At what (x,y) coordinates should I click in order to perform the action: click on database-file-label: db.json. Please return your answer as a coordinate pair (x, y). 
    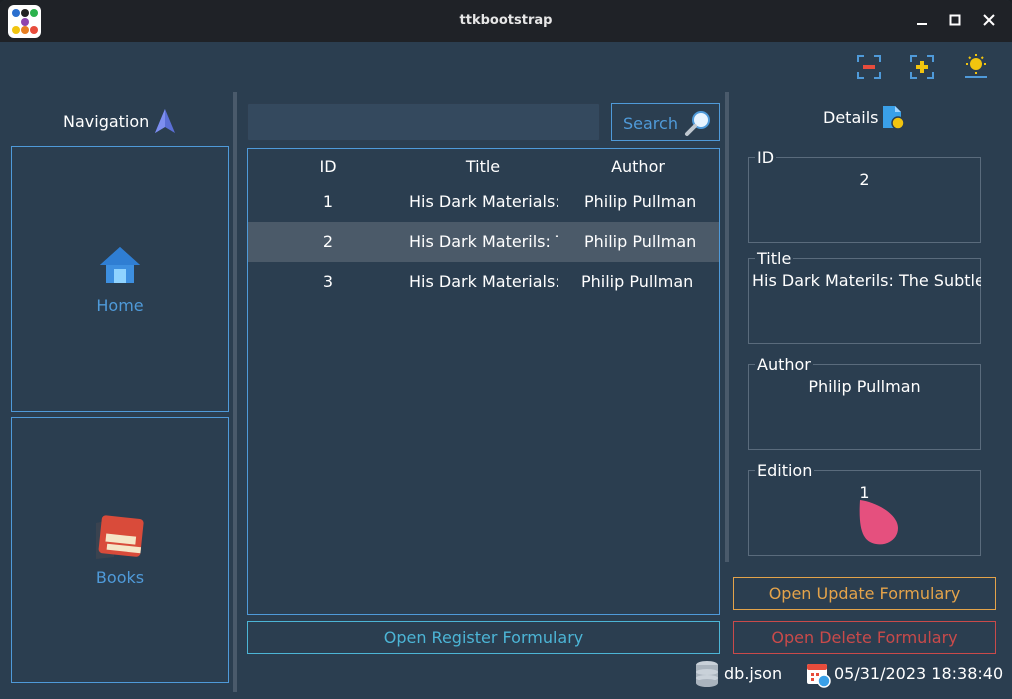
    Looking at the image, I should click on (753, 673).